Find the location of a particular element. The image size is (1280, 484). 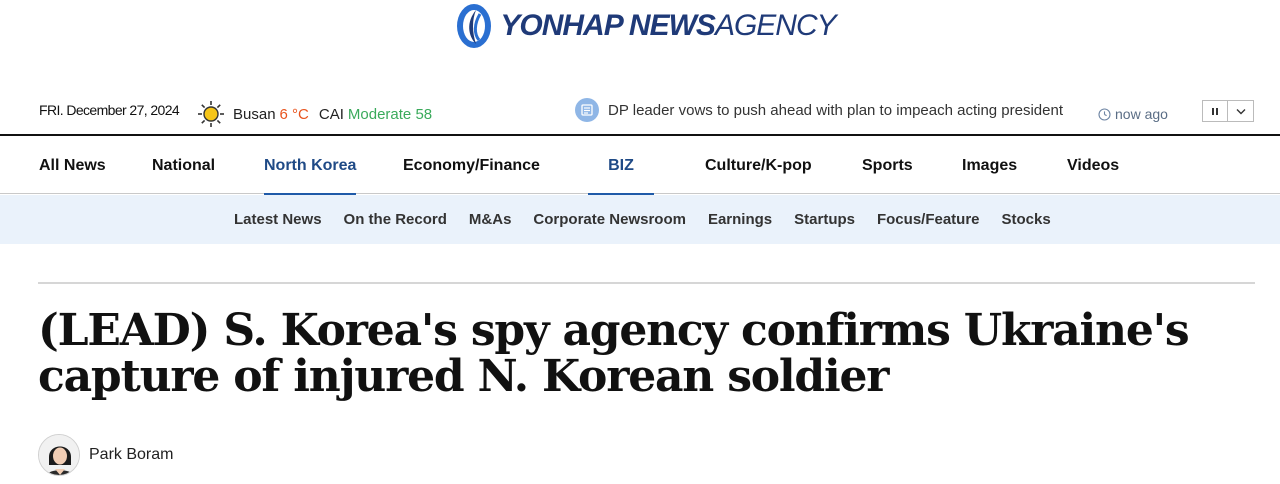

ticker-expand-button is located at coordinates (1241, 111).